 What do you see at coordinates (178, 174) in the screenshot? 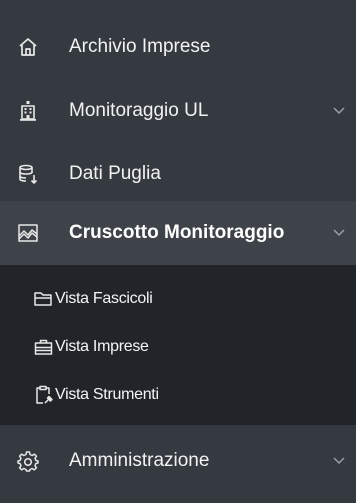
I see `sidebar-item-dati-puglia: Dati Puglia` at bounding box center [178, 174].